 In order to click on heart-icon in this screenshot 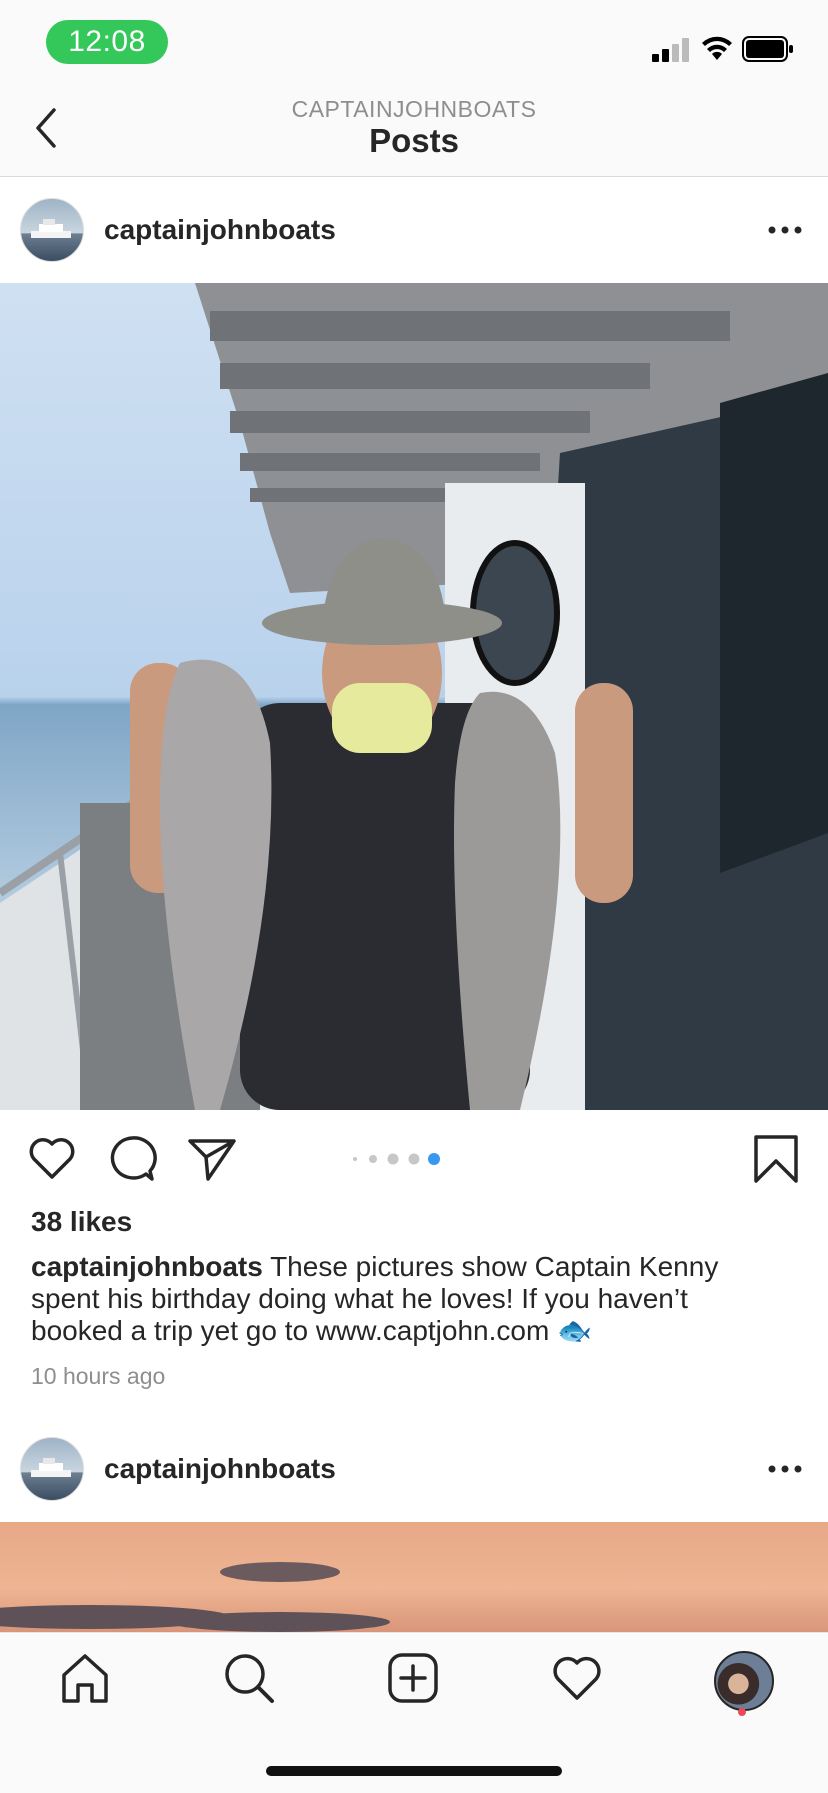, I will do `click(52, 1158)`.